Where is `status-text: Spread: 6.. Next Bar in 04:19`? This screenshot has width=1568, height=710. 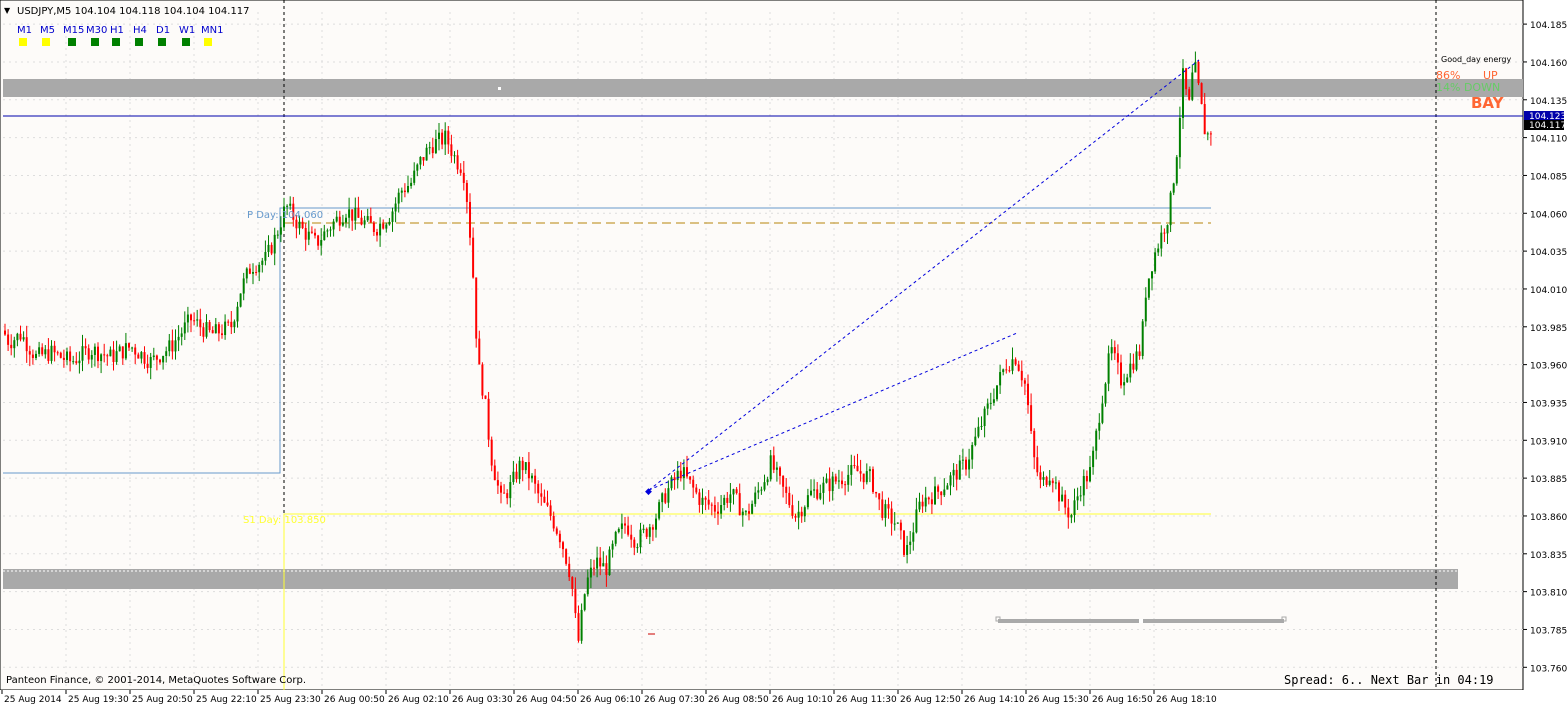 status-text: Spread: 6.. Next Bar in 04:19 is located at coordinates (1389, 680).